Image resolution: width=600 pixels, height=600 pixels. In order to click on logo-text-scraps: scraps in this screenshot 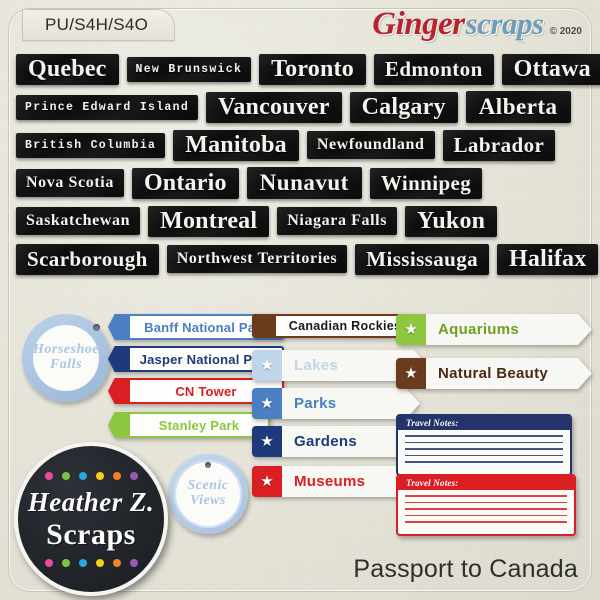, I will do `click(504, 23)`.